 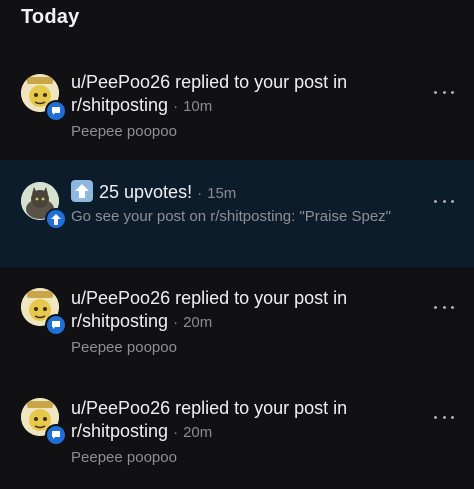 I want to click on upvote-arrow-icon, so click(x=56, y=219).